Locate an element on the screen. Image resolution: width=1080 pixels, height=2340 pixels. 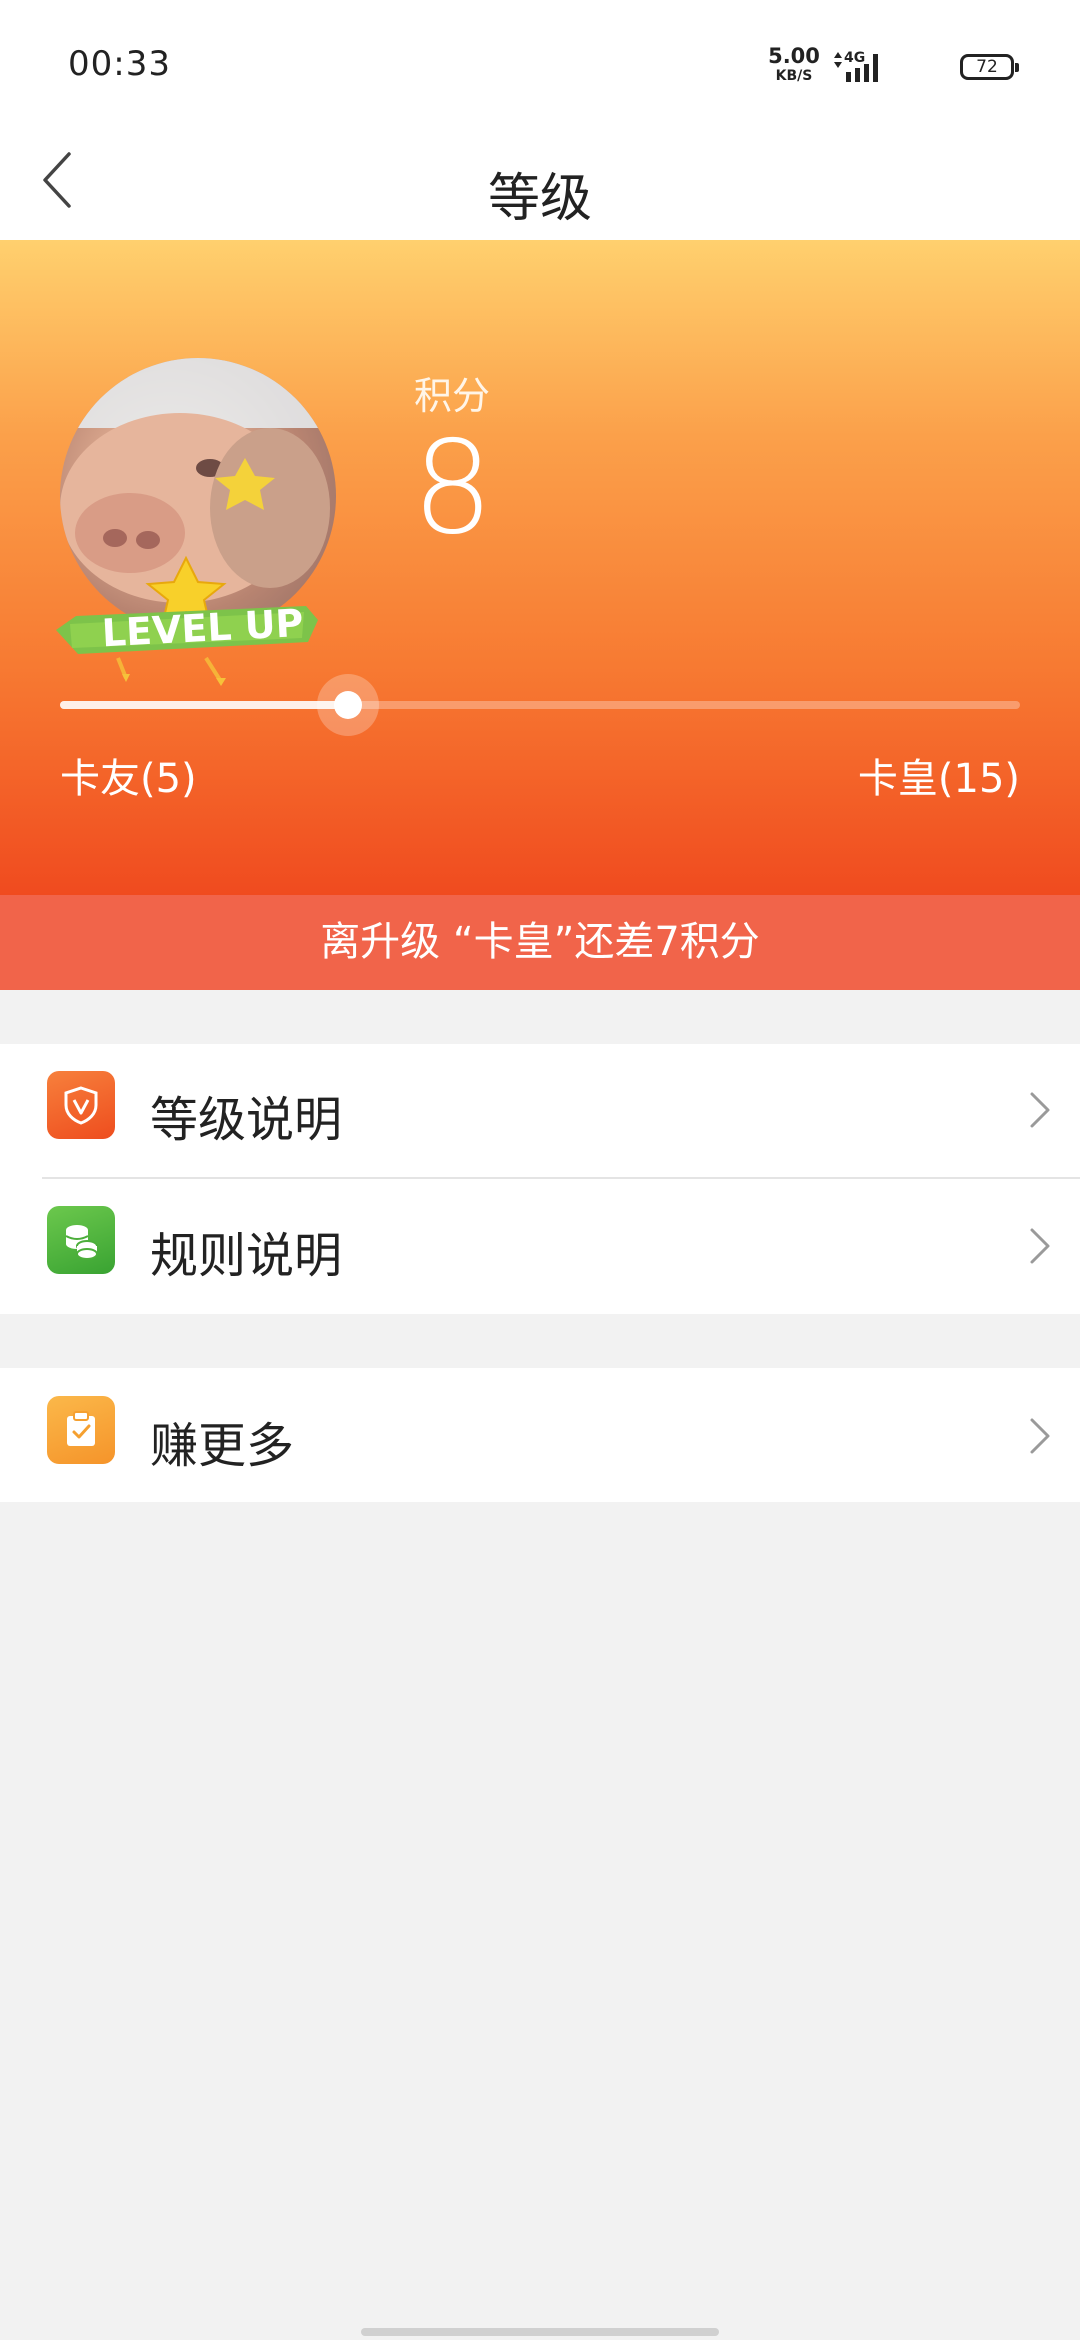
status-icons: 5.00 KB/S 4G 72 is located at coordinates (866, 65).